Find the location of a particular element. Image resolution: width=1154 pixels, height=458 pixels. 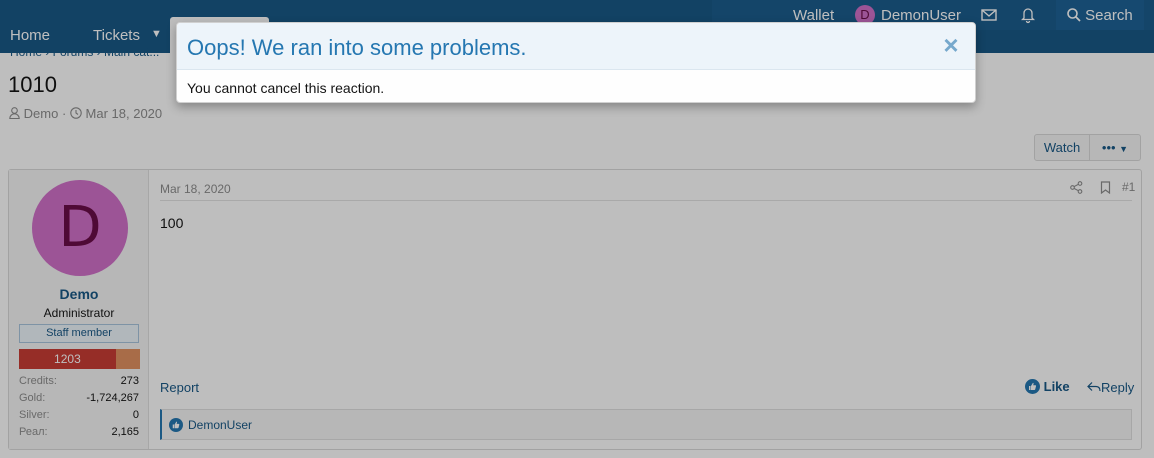

dialog-header: Oops! We ran into some problems. × is located at coordinates (576, 46).